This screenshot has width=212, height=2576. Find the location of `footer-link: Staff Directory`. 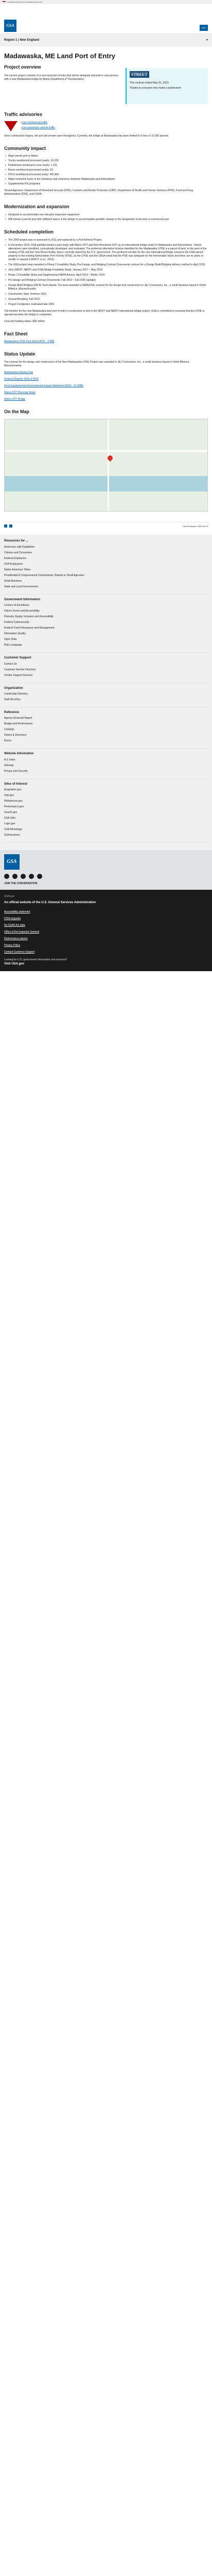

footer-link: Staff Directory is located at coordinates (106, 700).